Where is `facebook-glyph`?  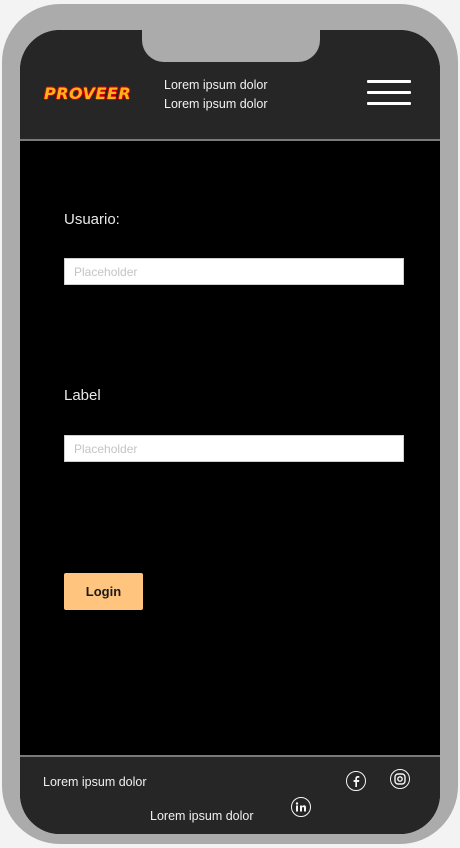
facebook-glyph is located at coordinates (356, 781).